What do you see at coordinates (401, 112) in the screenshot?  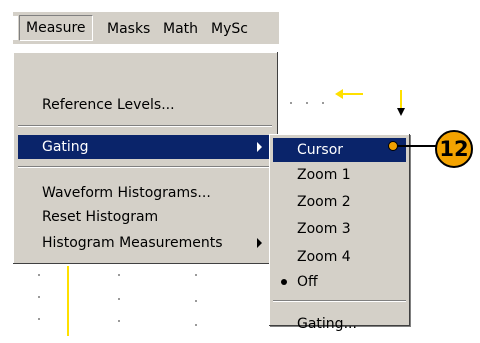 I see `trigger-marker-icon` at bounding box center [401, 112].